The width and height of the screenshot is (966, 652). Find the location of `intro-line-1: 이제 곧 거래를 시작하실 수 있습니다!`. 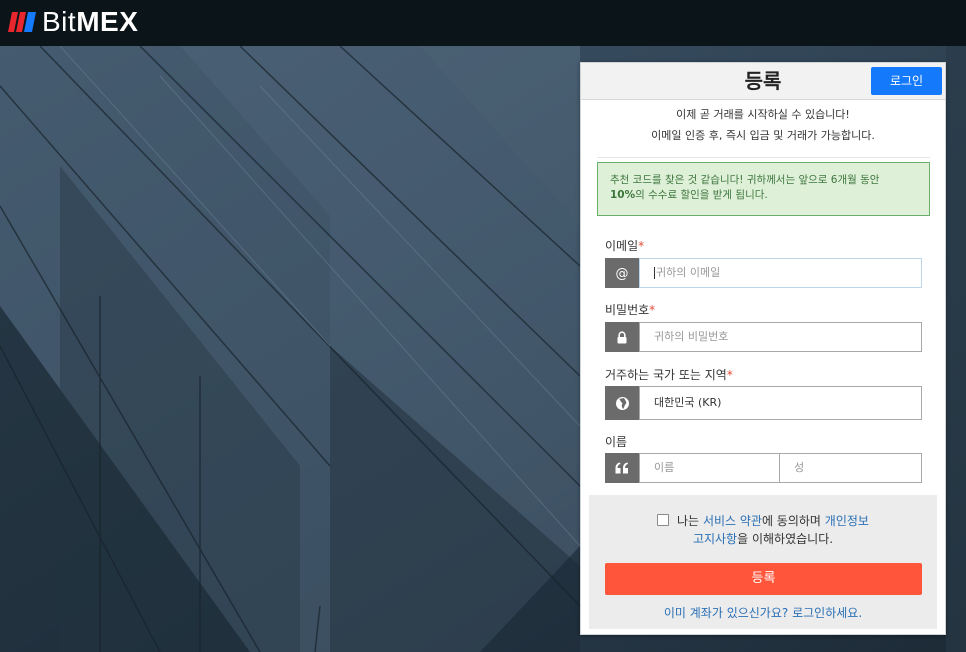

intro-line-1: 이제 곧 거래를 시작하실 수 있습니다! is located at coordinates (763, 114).